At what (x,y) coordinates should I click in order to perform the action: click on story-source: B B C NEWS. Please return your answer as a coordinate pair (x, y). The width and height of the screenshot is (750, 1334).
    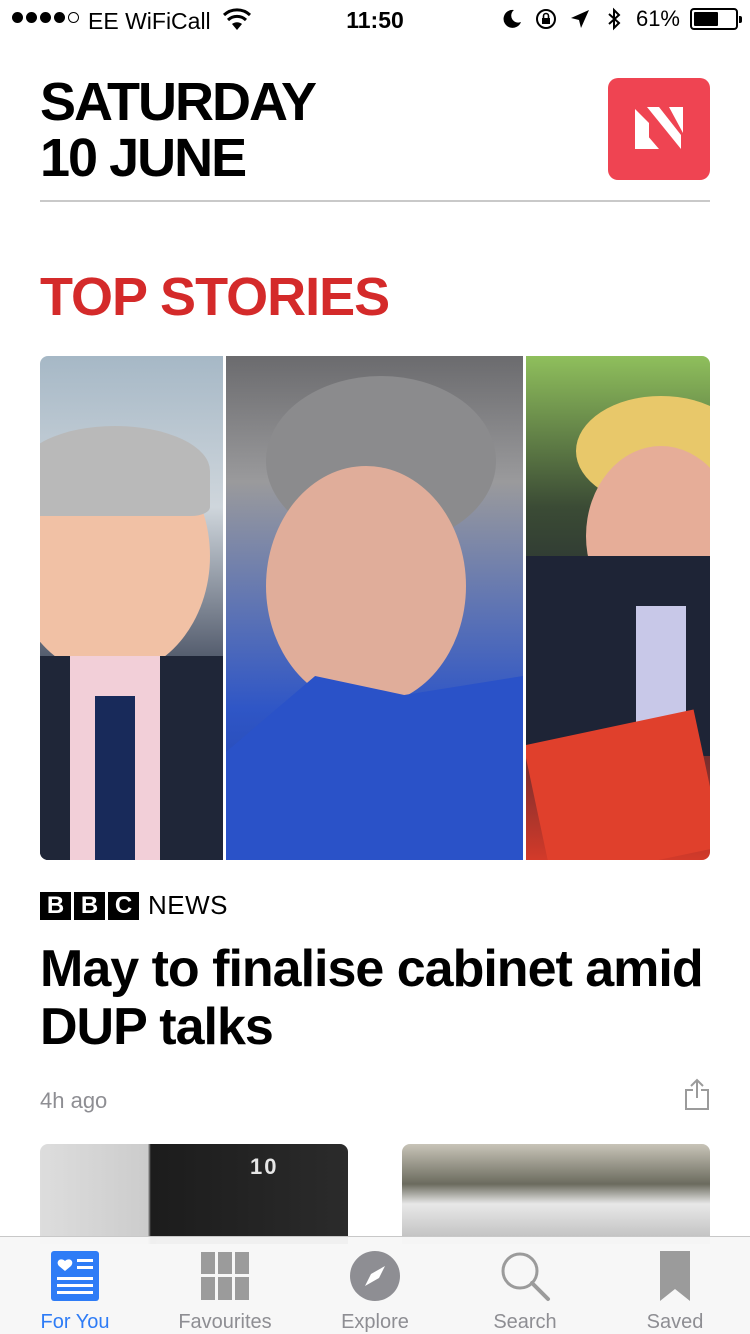
    Looking at the image, I should click on (134, 905).